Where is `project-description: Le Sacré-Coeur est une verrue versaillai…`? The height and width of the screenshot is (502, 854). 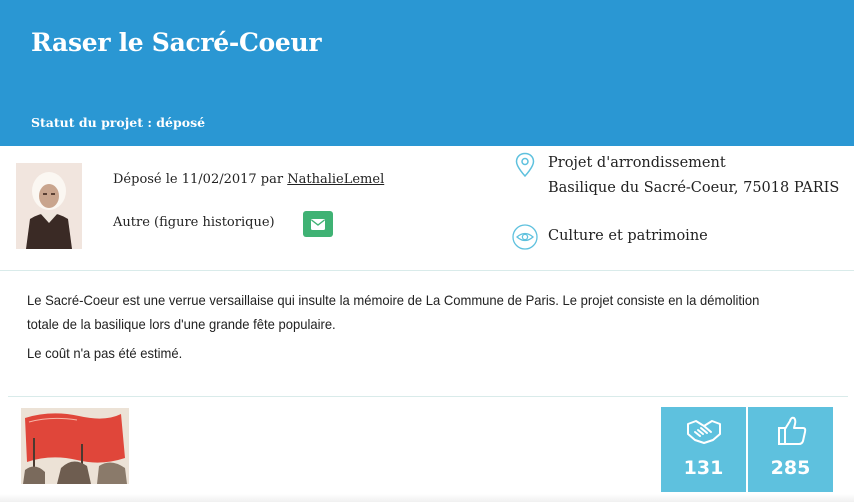 project-description: Le Sacré-Coeur est une verrue versaillai… is located at coordinates (393, 312).